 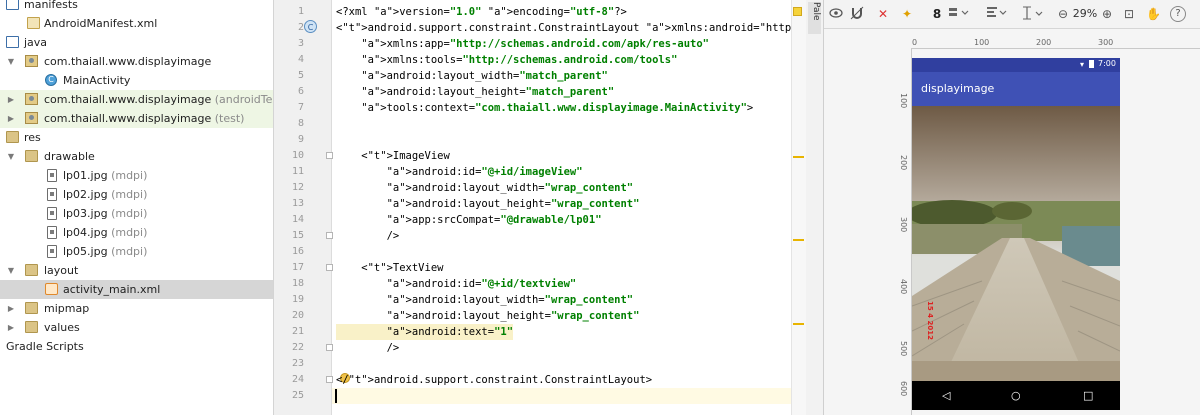 What do you see at coordinates (857, 14) in the screenshot?
I see `magnet-icon` at bounding box center [857, 14].